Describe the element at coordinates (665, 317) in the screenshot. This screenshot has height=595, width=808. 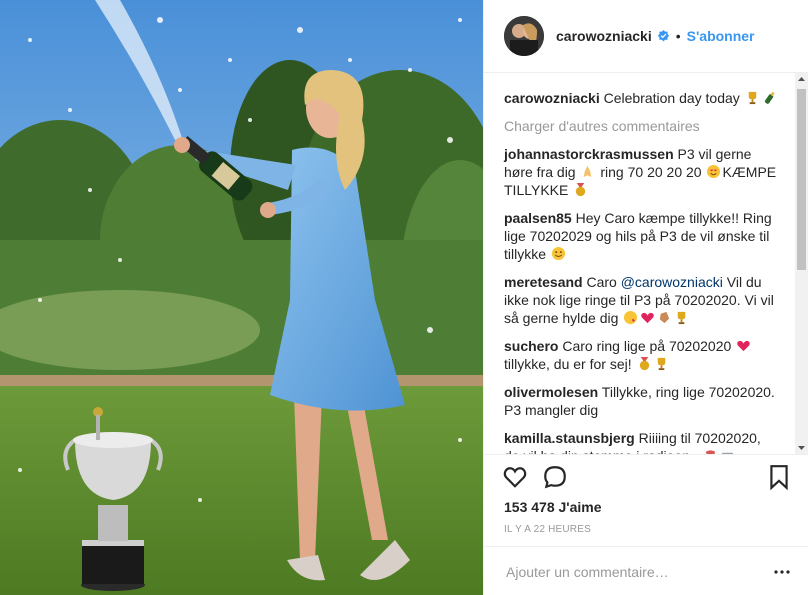
I see `clapping-hands-icon` at that location.